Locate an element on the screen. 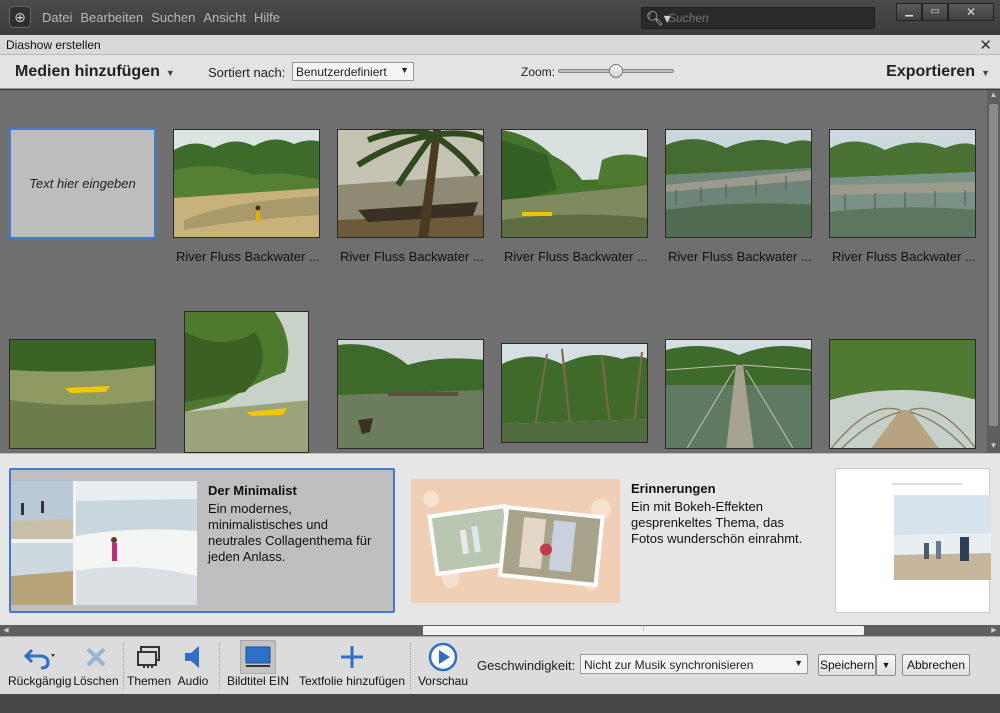  scroll-down-icon: ▼ is located at coordinates (993, 447).